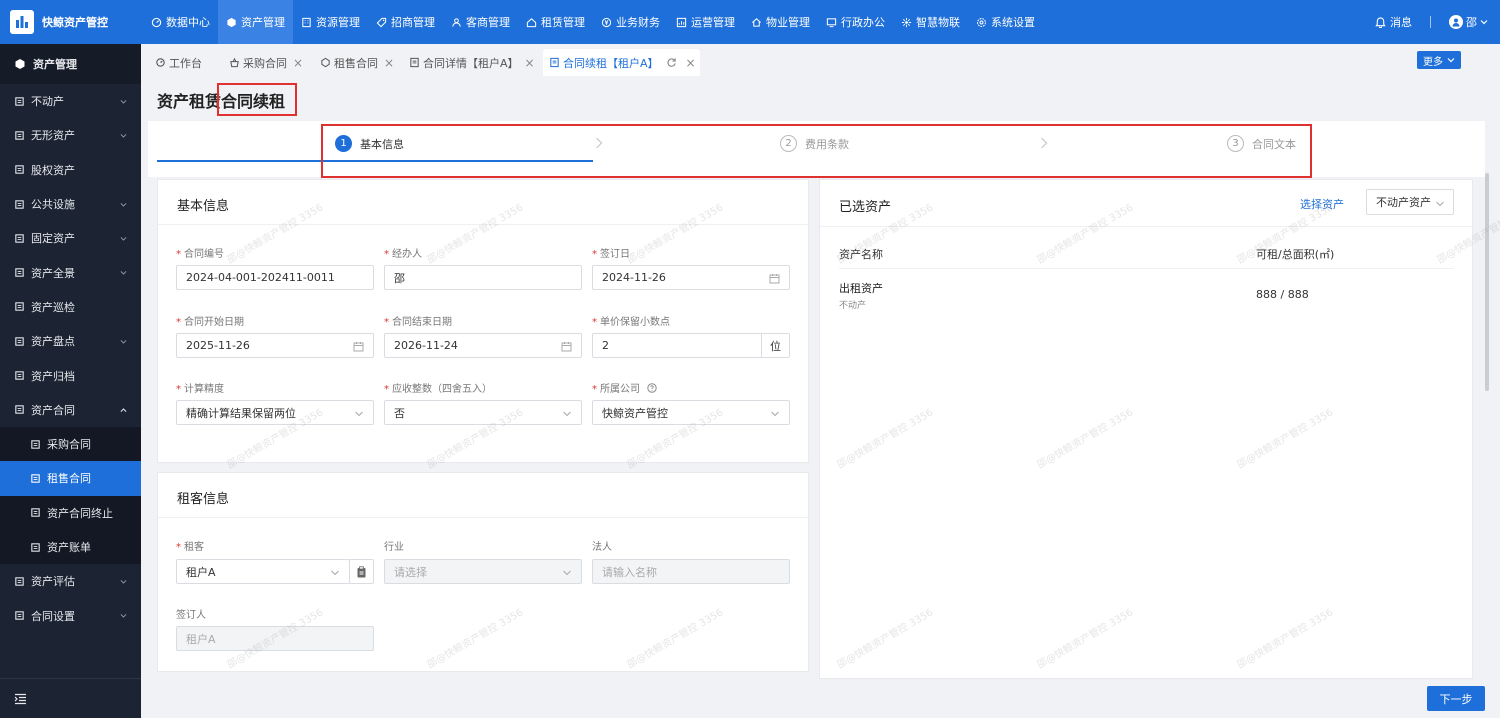 The image size is (1500, 718). Describe the element at coordinates (981, 22) in the screenshot. I see `gear-icon` at that location.